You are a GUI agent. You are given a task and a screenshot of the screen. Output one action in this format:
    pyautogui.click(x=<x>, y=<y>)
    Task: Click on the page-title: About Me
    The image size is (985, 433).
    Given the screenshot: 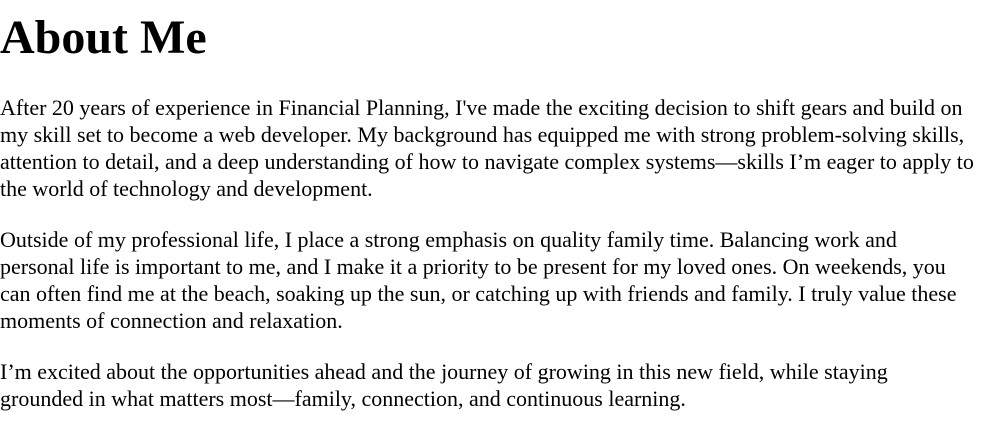 What is the action you would take?
    pyautogui.click(x=103, y=37)
    